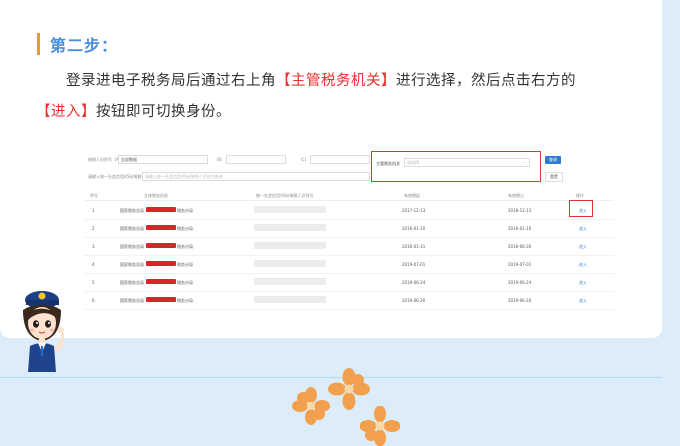 The image size is (680, 446). I want to click on table-header: 序号 主体税务机关 统一社会信用代码/纳税人识别号 有效期起 有效期止 操作, so click(349, 196).